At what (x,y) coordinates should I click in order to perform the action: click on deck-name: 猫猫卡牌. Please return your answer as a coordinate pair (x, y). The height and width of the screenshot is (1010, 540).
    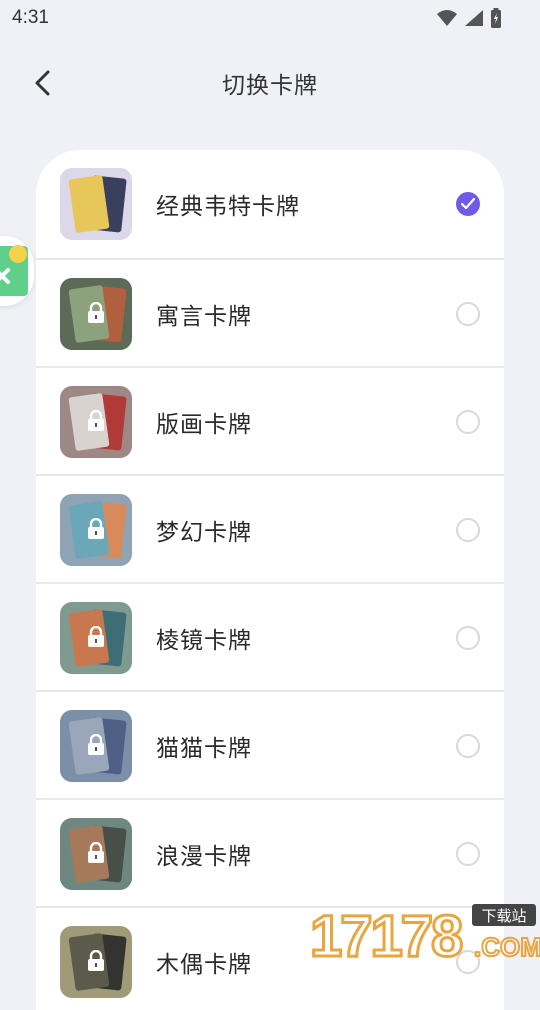
    Looking at the image, I should click on (204, 749).